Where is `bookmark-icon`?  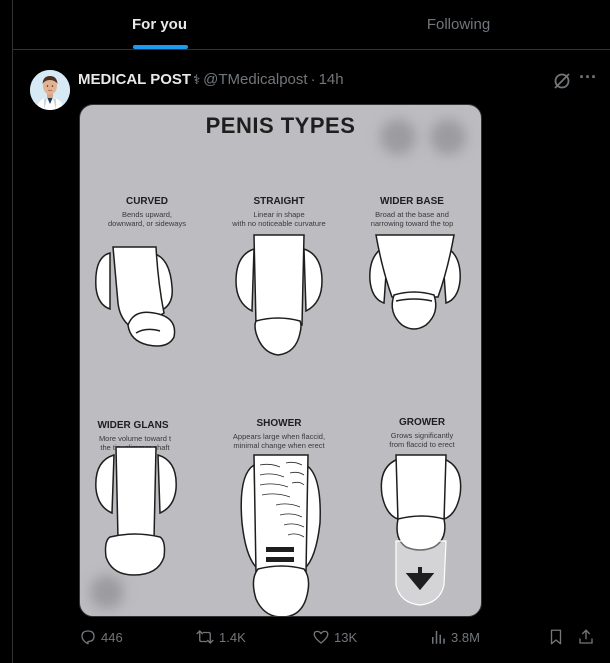
bookmark-icon is located at coordinates (556, 637).